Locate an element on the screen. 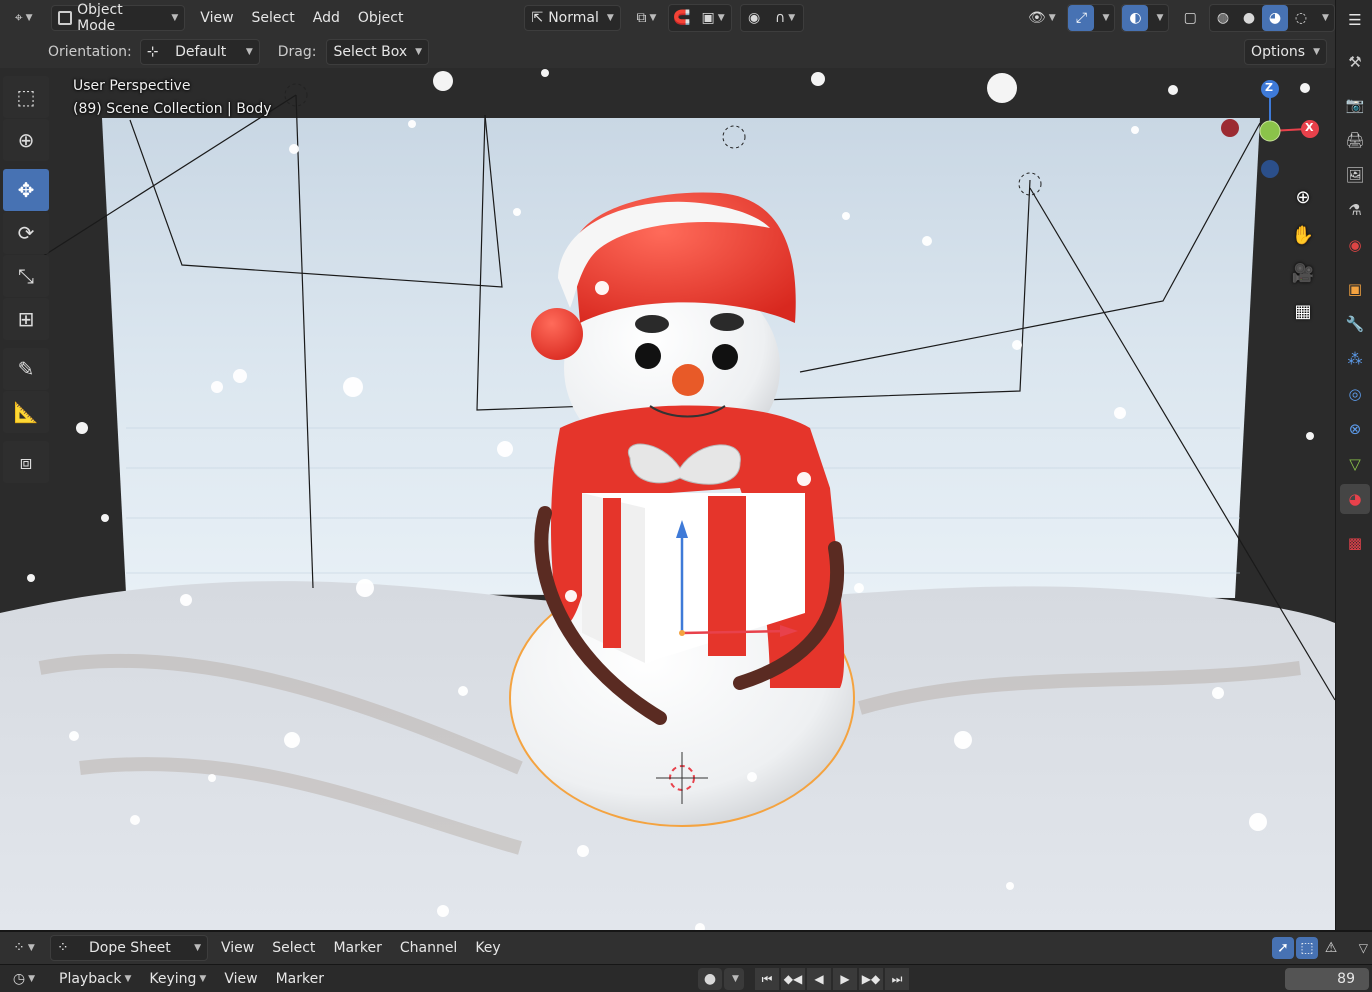  gizmo-menu-button: ▼ is located at coordinates (1104, 18).